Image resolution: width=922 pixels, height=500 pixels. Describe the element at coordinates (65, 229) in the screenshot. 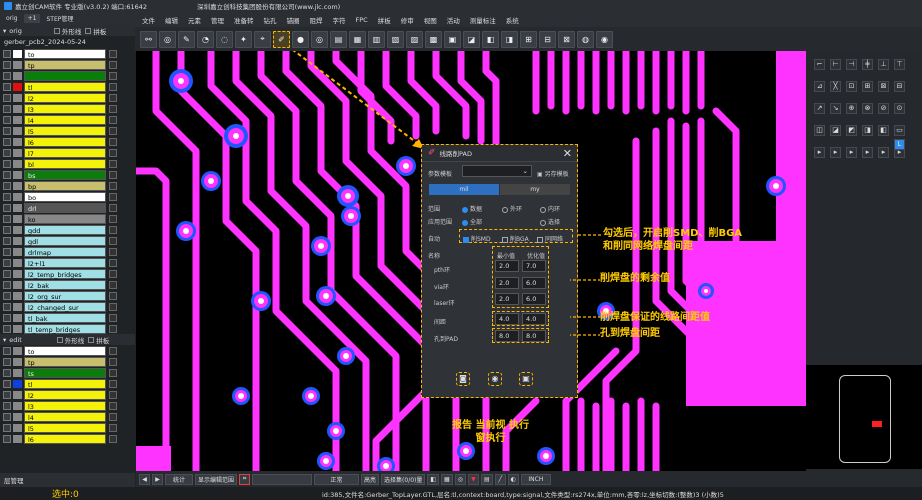

I see `layer-name: gdd` at that location.